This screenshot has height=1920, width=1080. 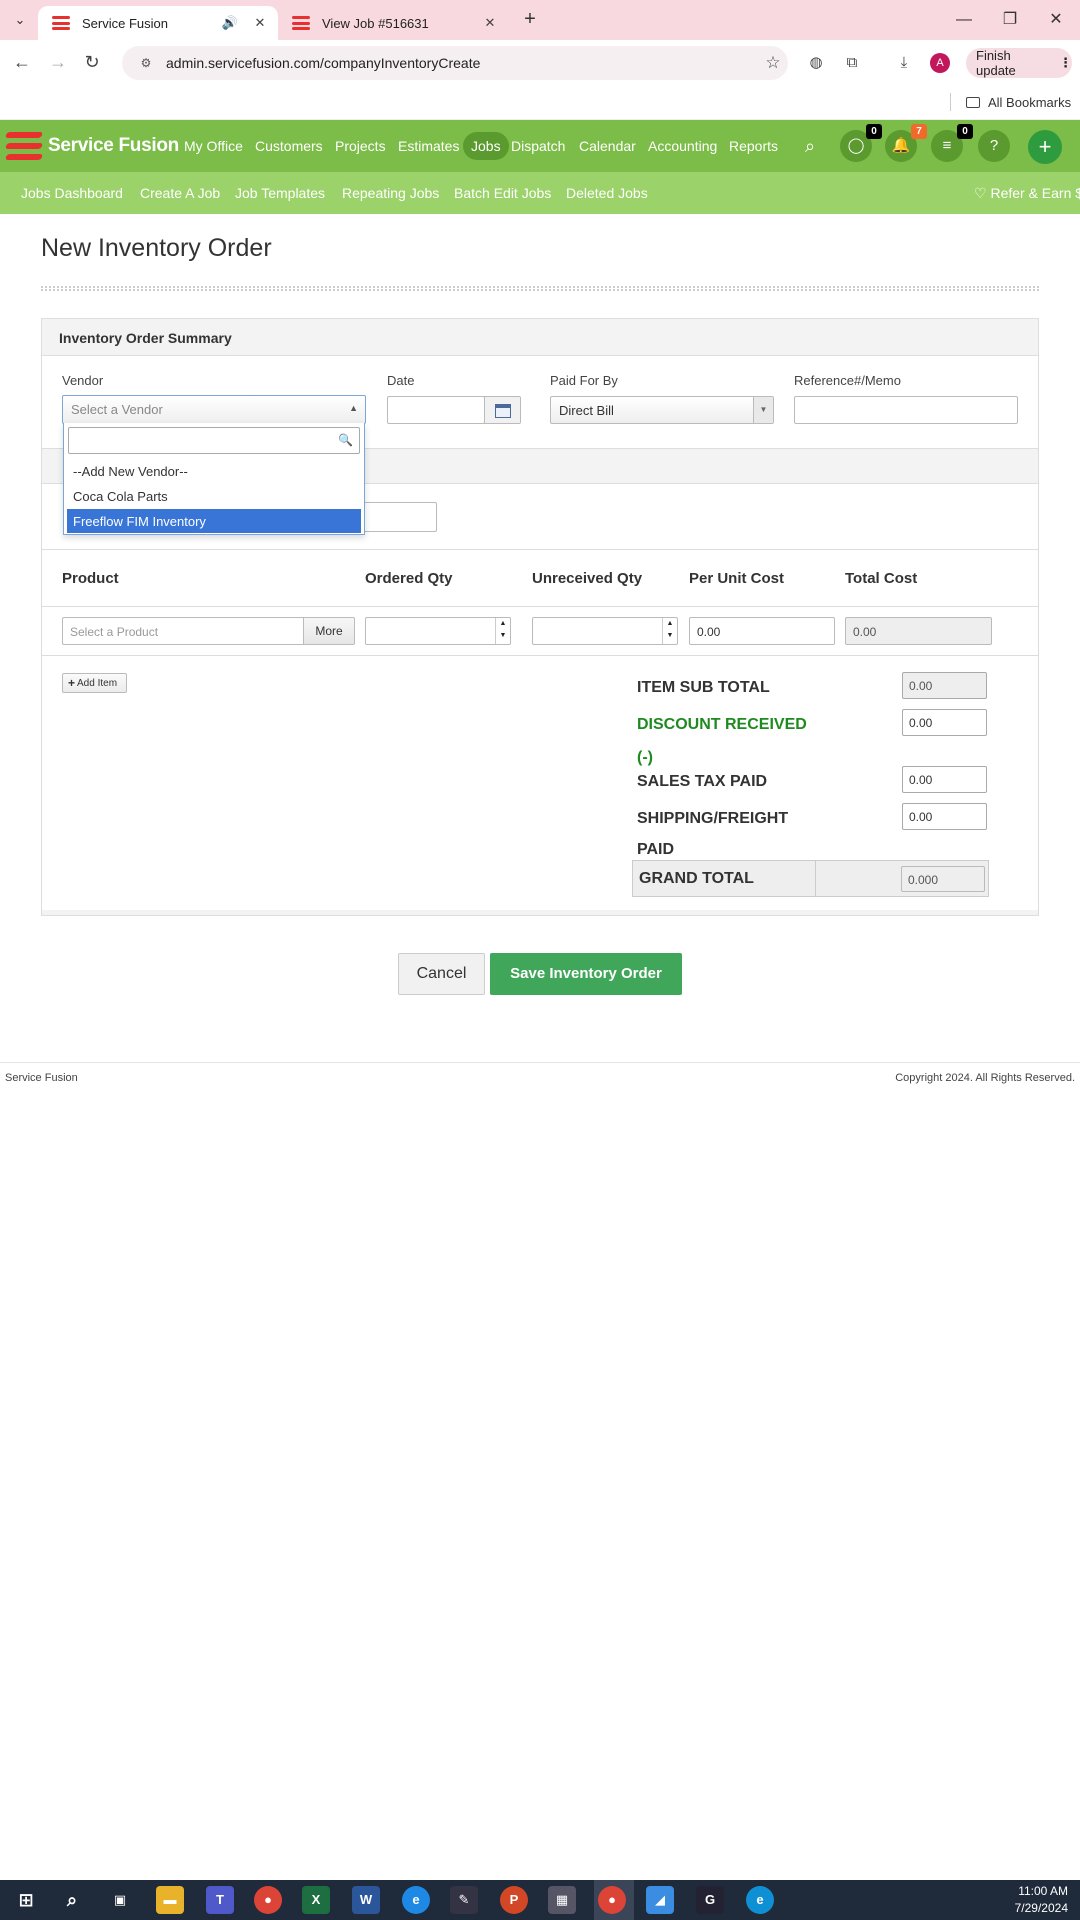 What do you see at coordinates (607, 146) in the screenshot?
I see `nav-calendar: Calendar` at bounding box center [607, 146].